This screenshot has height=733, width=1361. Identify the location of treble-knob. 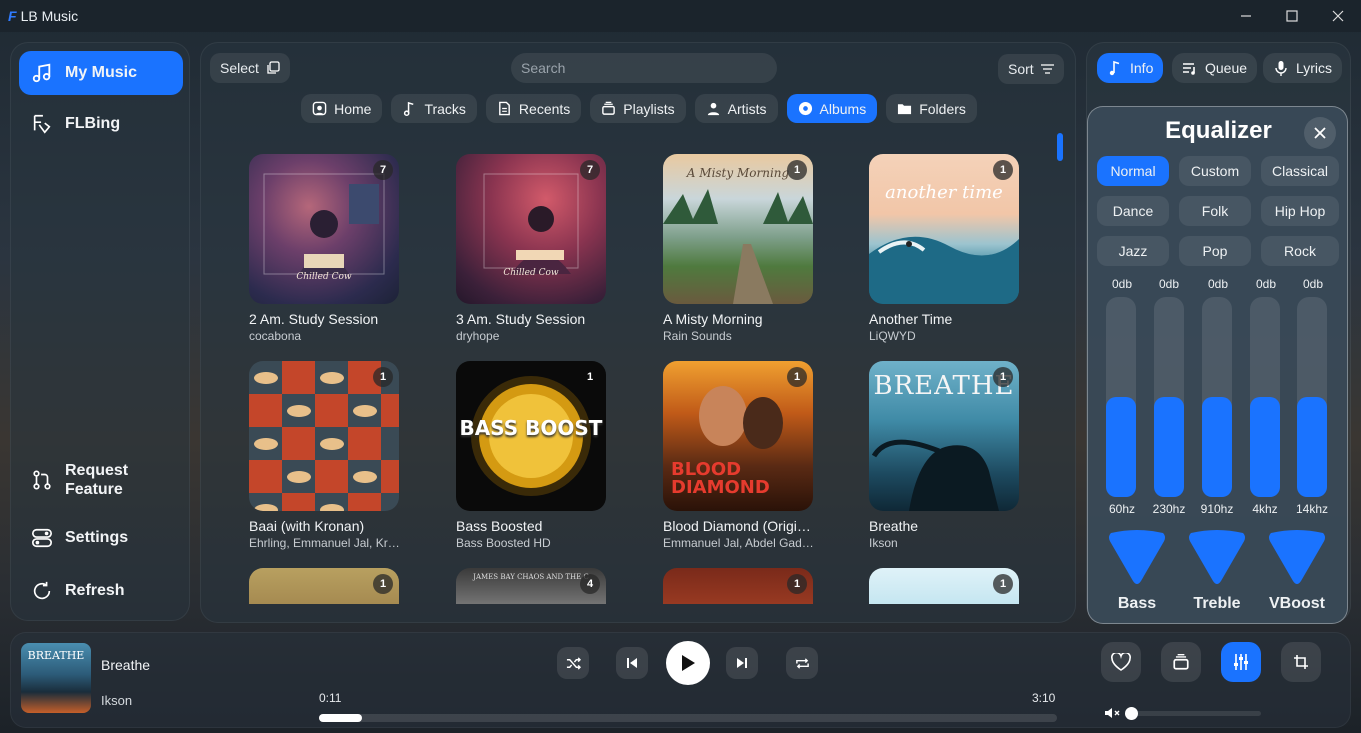
(1217, 556).